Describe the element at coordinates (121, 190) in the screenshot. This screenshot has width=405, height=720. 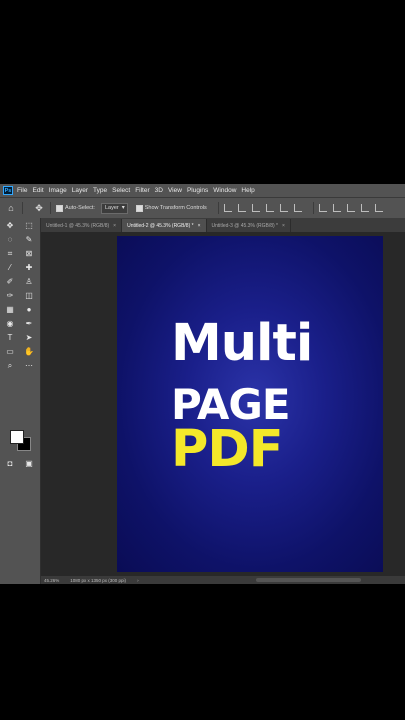
I see `menu-select: Select` at that location.